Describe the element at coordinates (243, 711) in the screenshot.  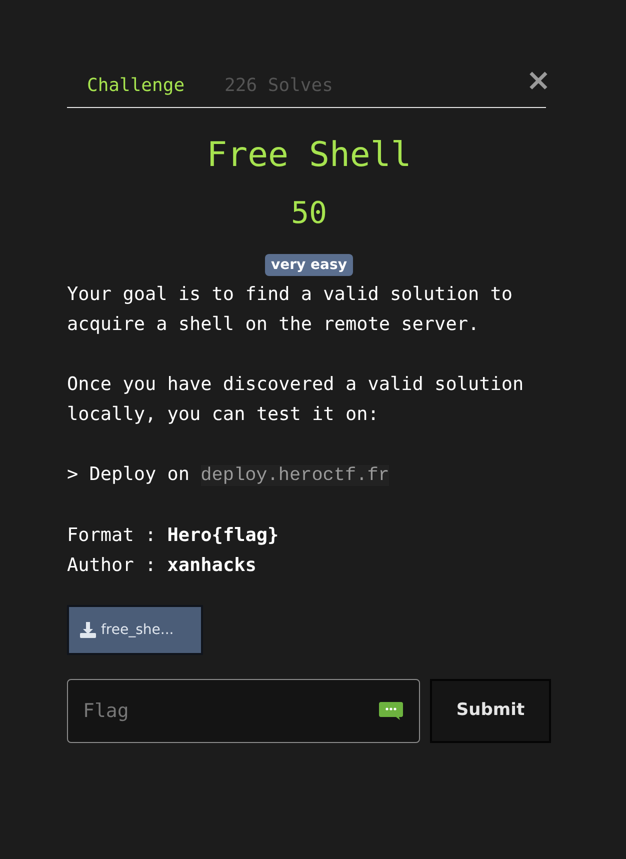
I see `flag-input-field: Flag` at that location.